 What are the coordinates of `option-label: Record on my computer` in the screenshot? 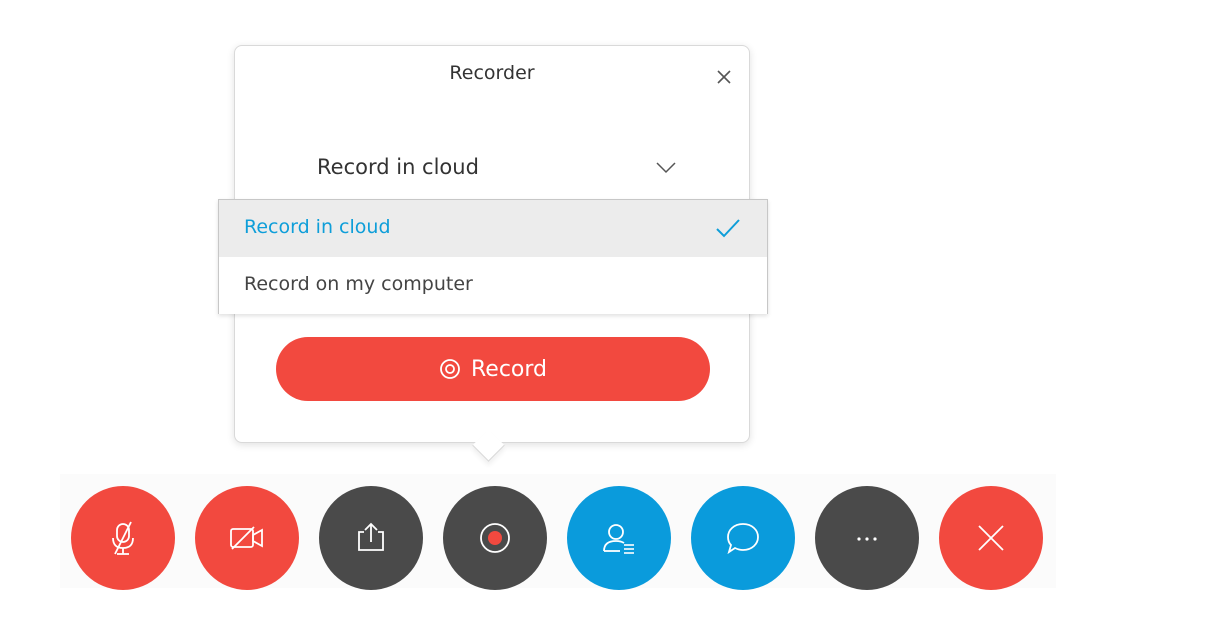 It's located at (358, 284).